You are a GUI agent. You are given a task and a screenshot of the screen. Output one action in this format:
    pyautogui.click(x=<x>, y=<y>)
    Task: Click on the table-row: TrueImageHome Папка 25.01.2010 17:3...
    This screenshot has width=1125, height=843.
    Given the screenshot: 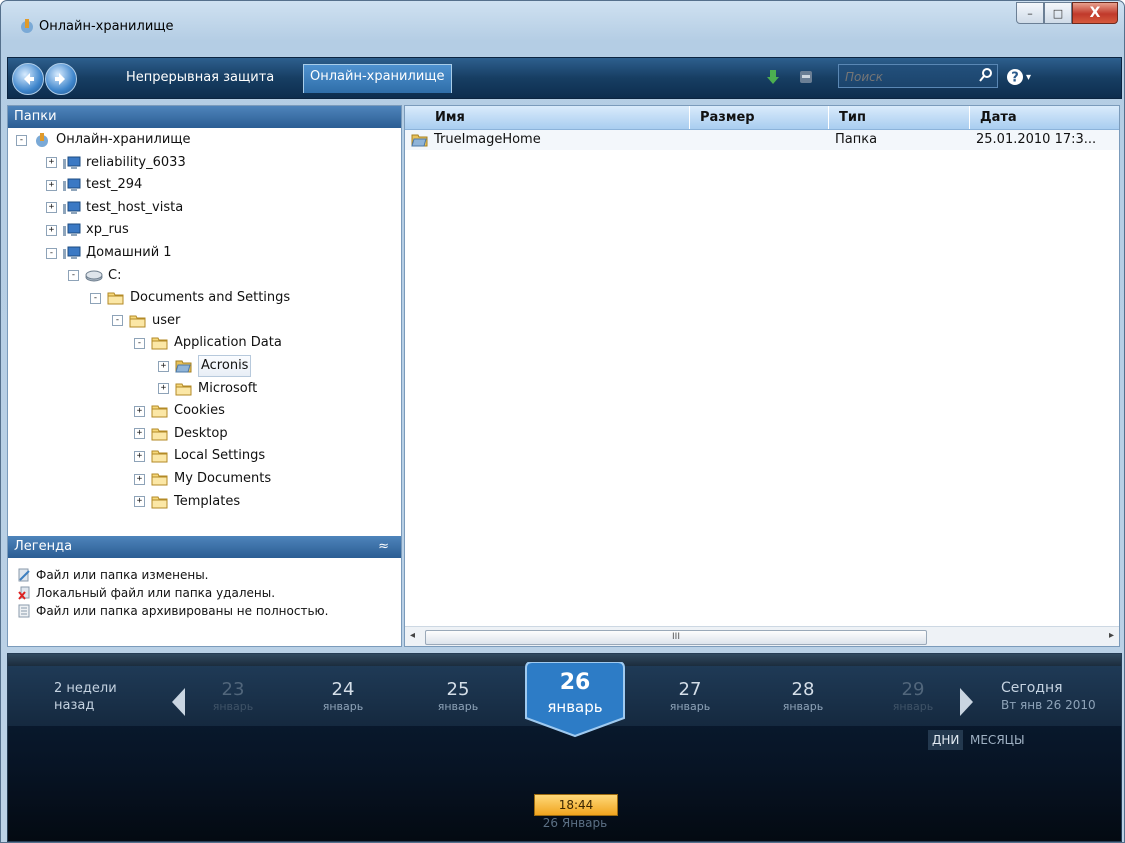 What is the action you would take?
    pyautogui.click(x=762, y=140)
    